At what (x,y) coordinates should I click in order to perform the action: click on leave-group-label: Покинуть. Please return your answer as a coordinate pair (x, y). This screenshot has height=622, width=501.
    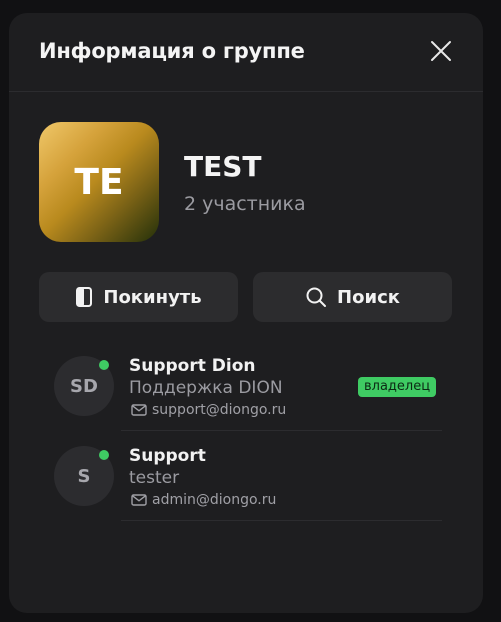
    Looking at the image, I should click on (152, 297).